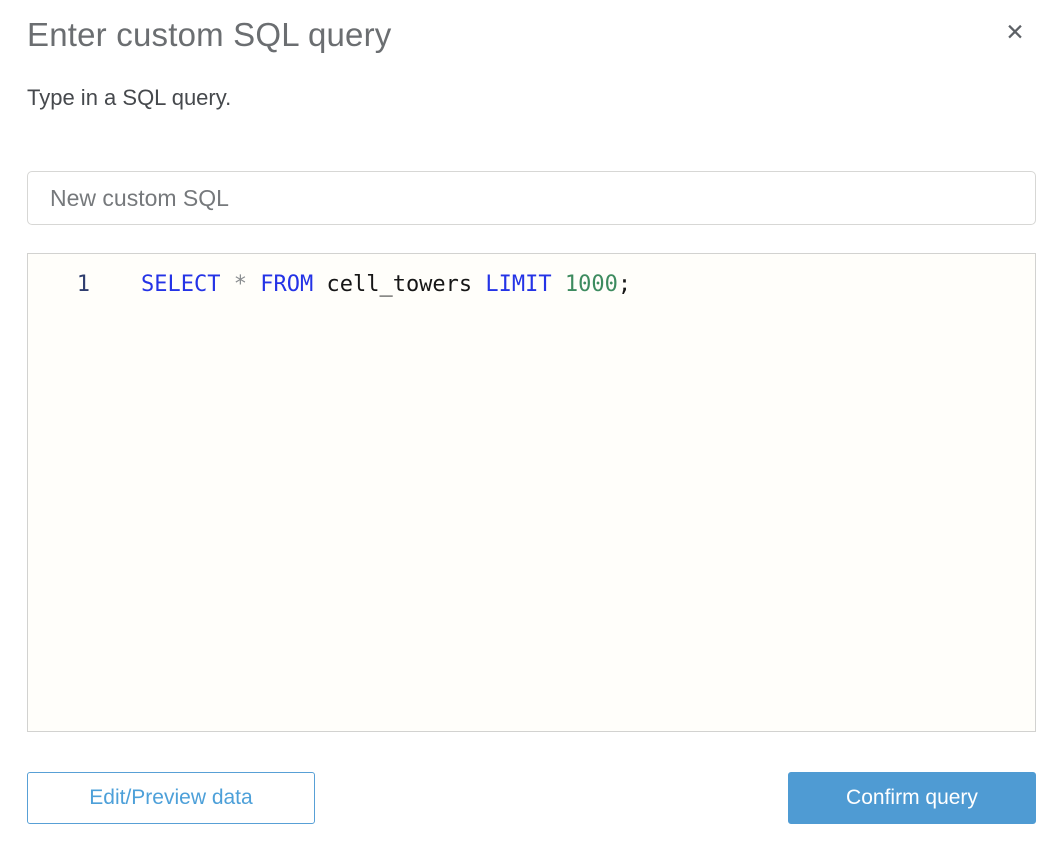  I want to click on edit-preview-data-button: Edit/Preview data, so click(171, 798).